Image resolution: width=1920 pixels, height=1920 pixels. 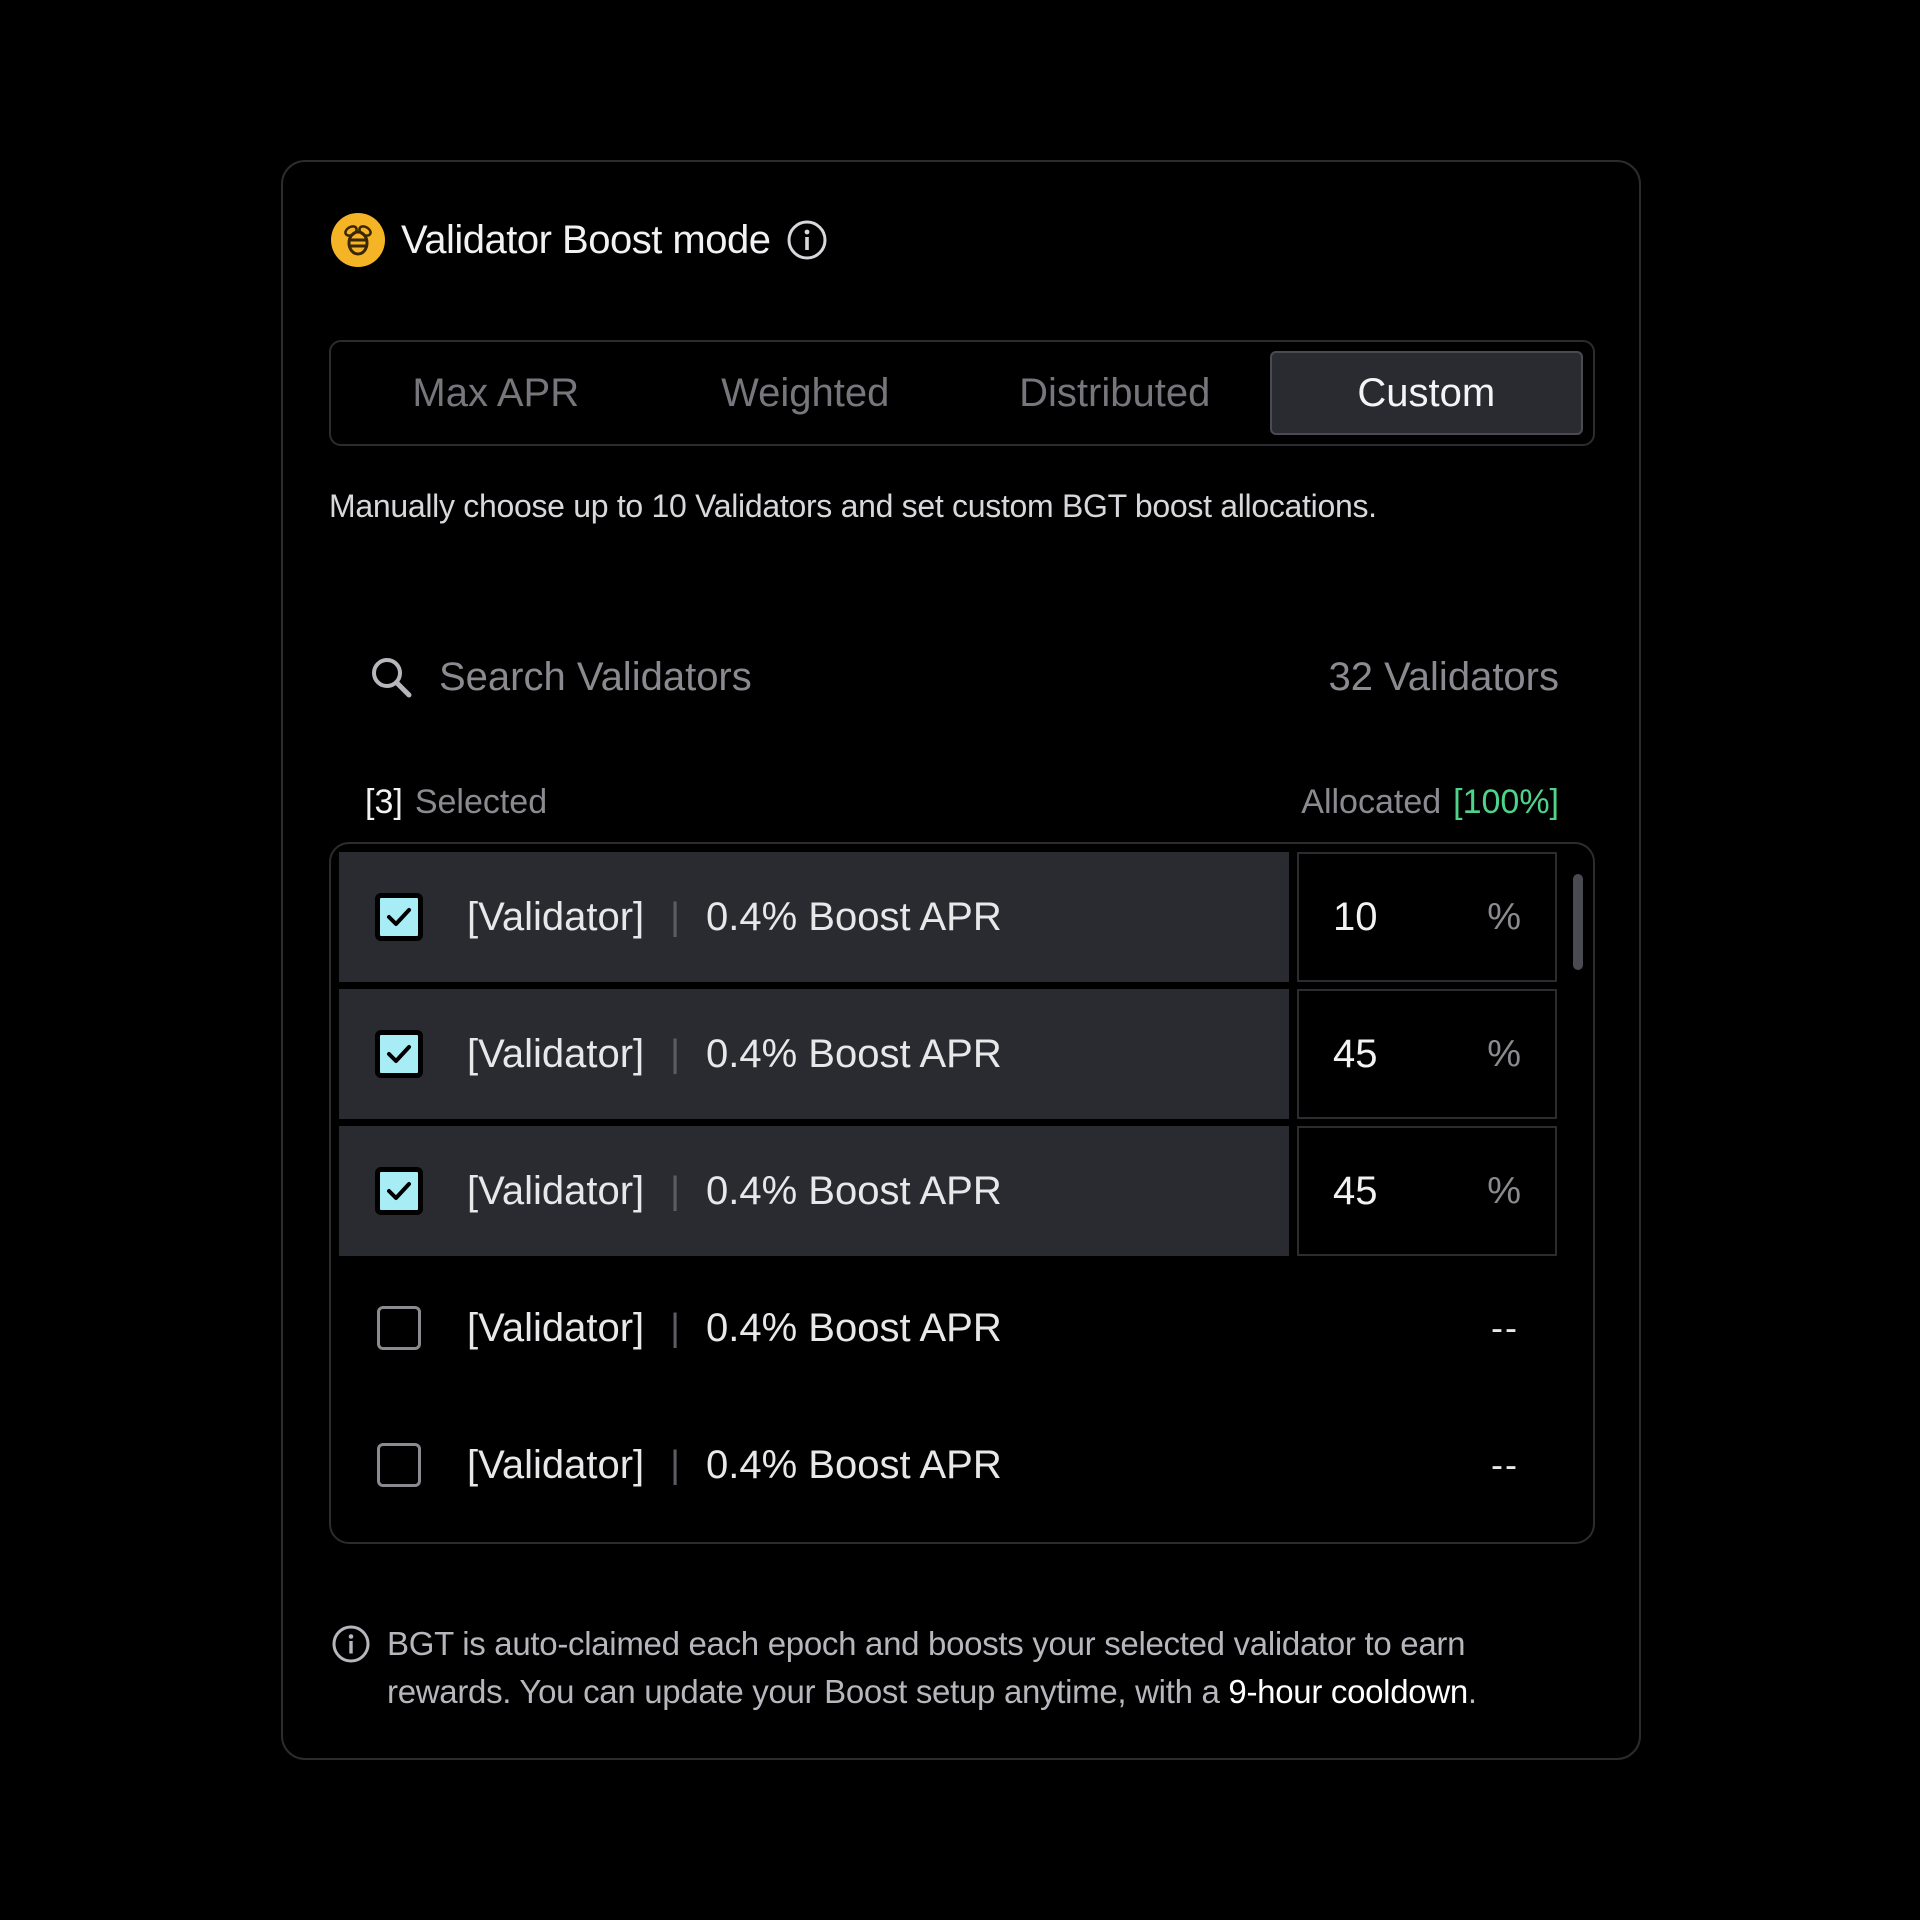 What do you see at coordinates (962, 802) in the screenshot?
I see `selection-summary: [3] Selected Allocated [100%]` at bounding box center [962, 802].